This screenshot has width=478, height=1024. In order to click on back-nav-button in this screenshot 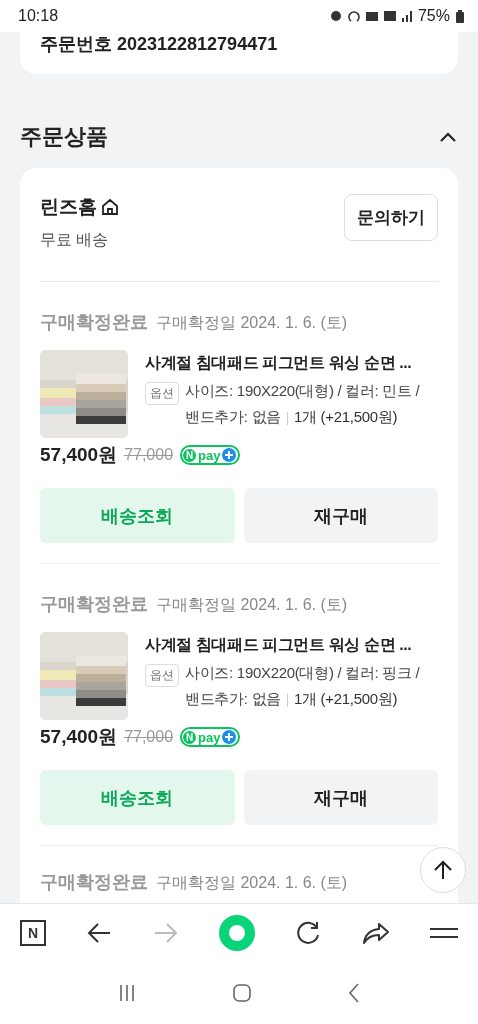, I will do `click(353, 993)`.